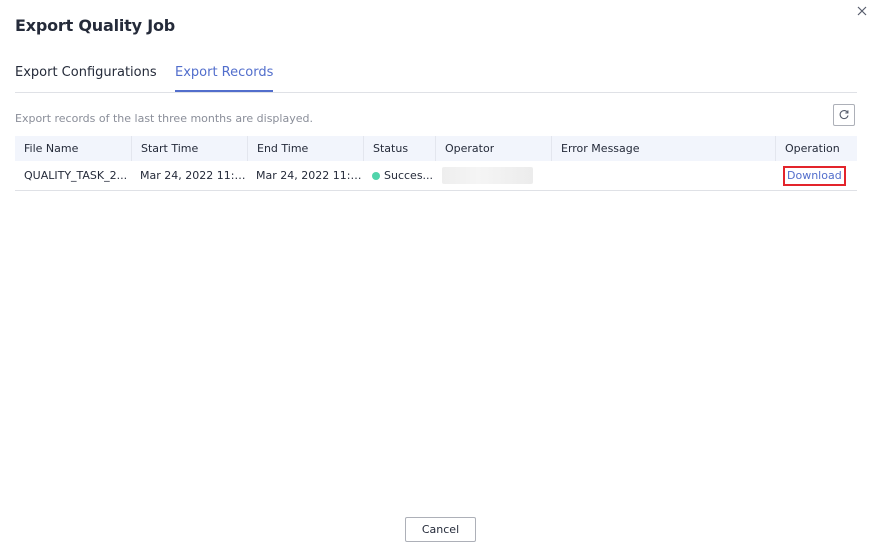  I want to click on download-link: Download, so click(814, 175).